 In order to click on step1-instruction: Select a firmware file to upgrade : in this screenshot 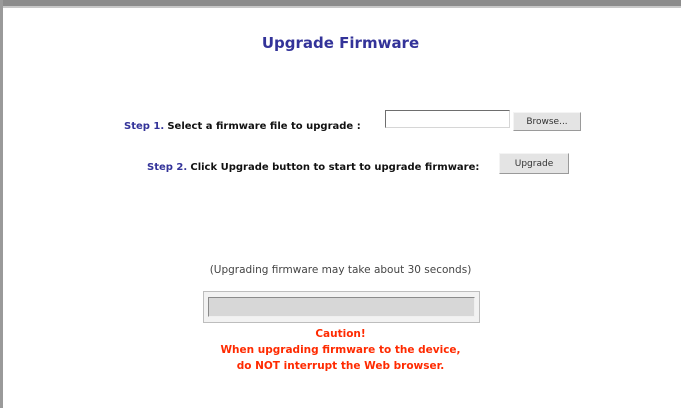, I will do `click(264, 126)`.